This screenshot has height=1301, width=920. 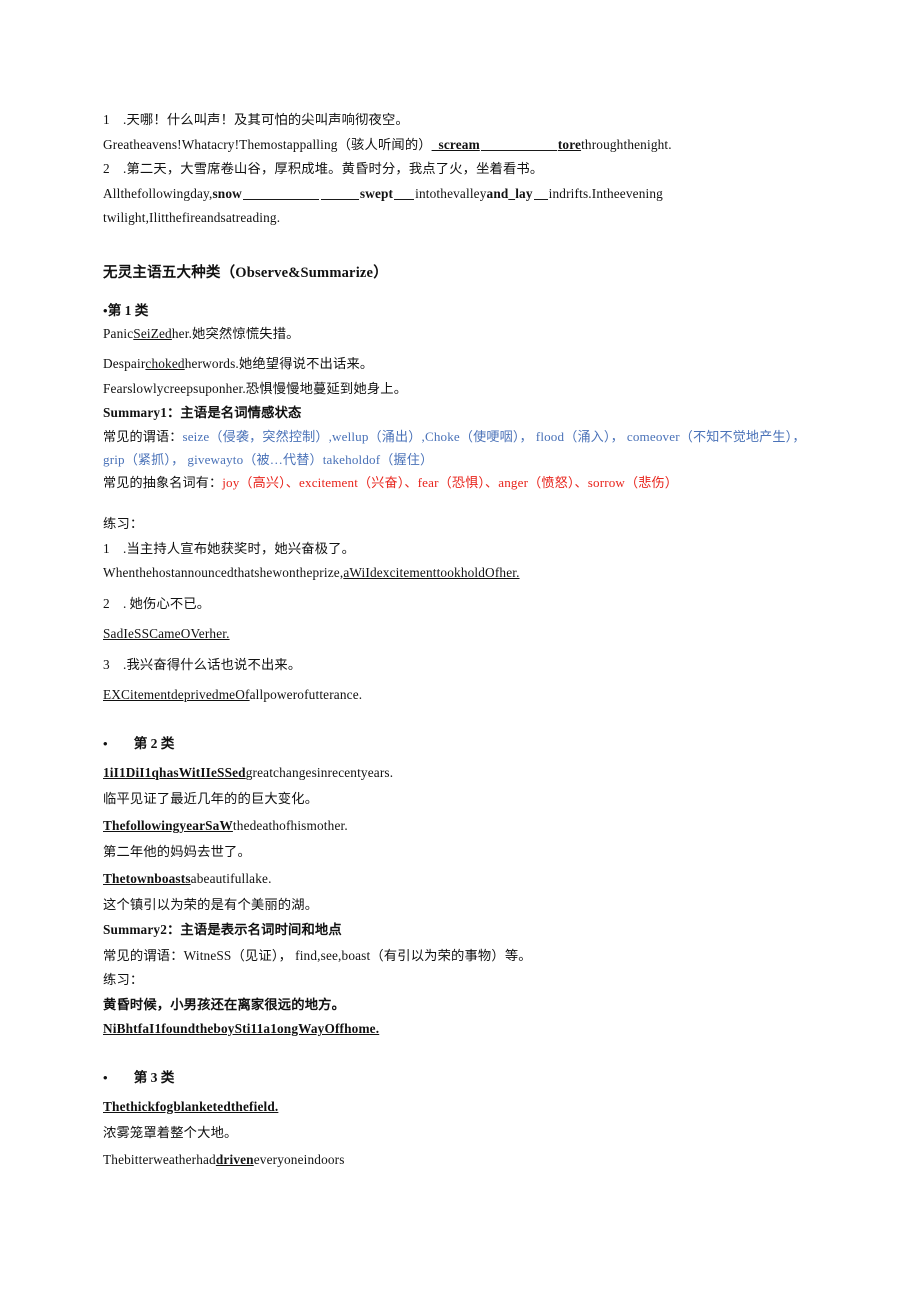 I want to click on example-keyword: 1iI1DiI1qhasWitIIeSSed, so click(x=174, y=772).